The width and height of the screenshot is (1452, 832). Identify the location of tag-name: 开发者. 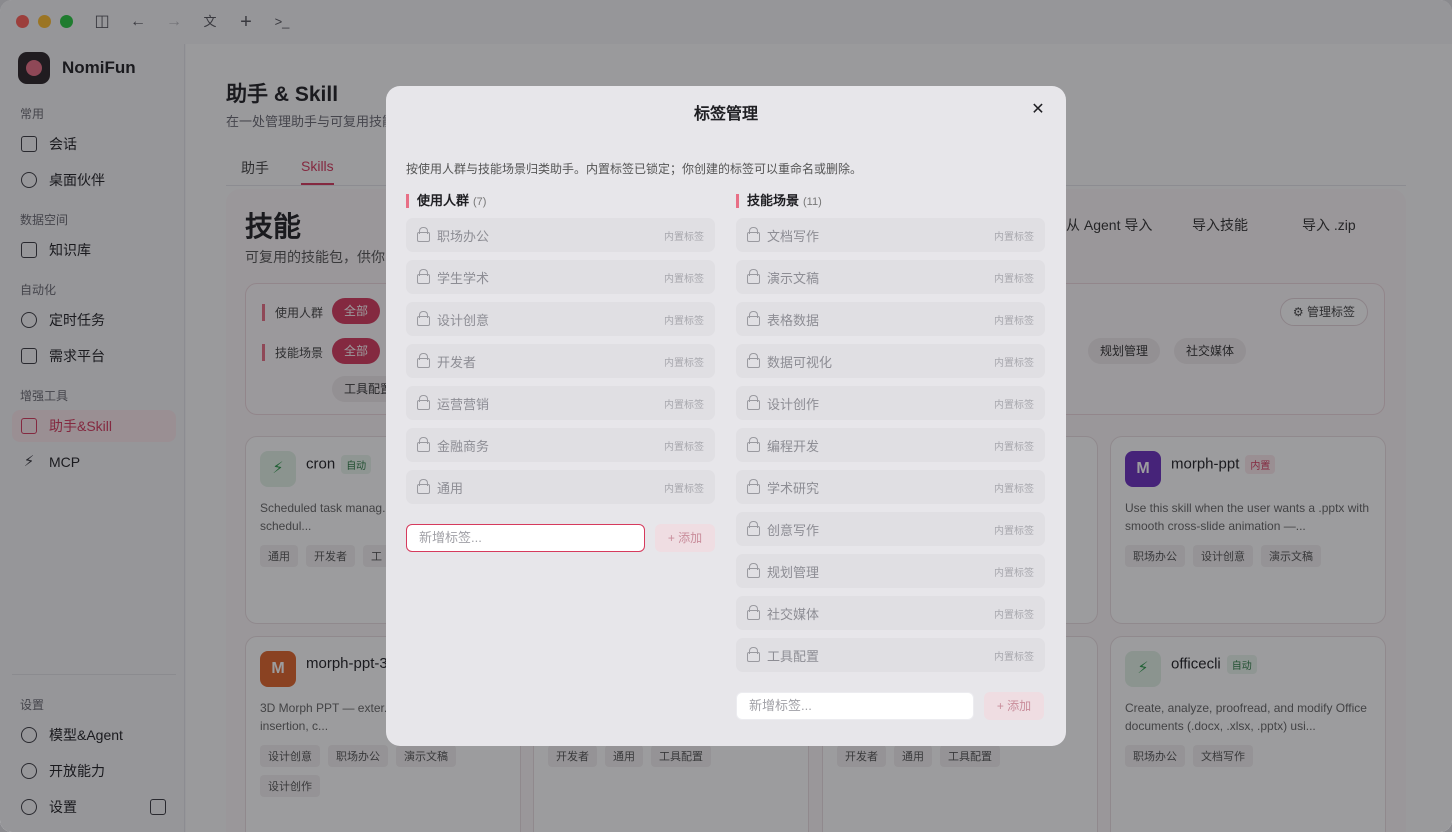
(457, 362).